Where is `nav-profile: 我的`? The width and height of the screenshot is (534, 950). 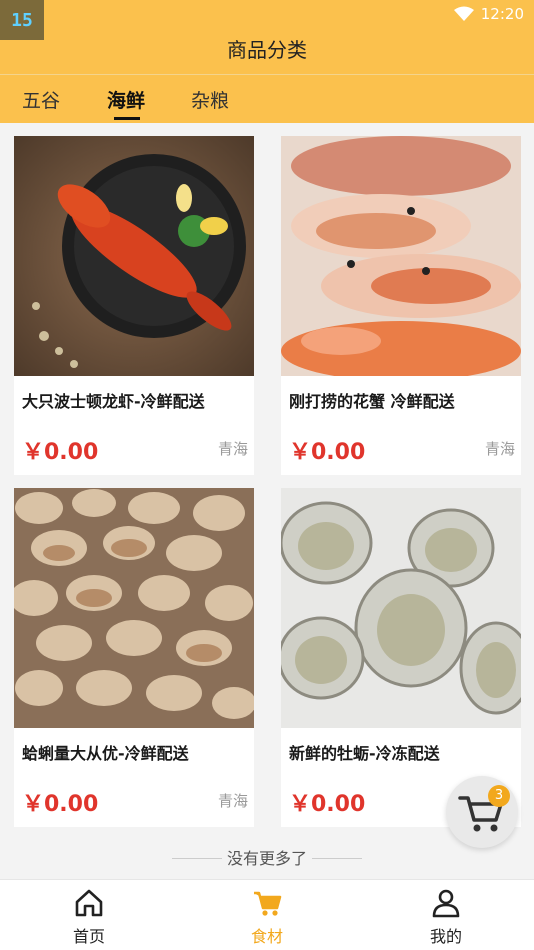 nav-profile: 我的 is located at coordinates (446, 915).